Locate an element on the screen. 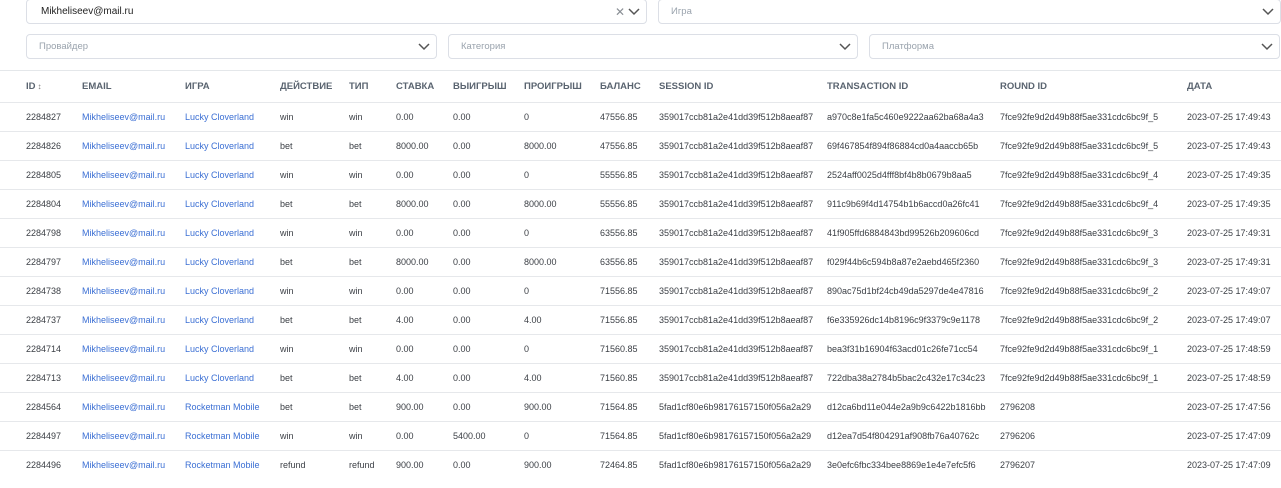  cell-loss: 8000.00 is located at coordinates (562, 262).